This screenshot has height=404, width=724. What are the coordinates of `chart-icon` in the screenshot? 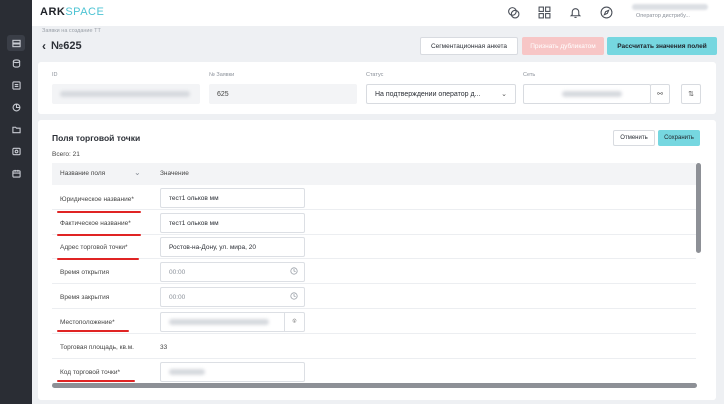 It's located at (16, 107).